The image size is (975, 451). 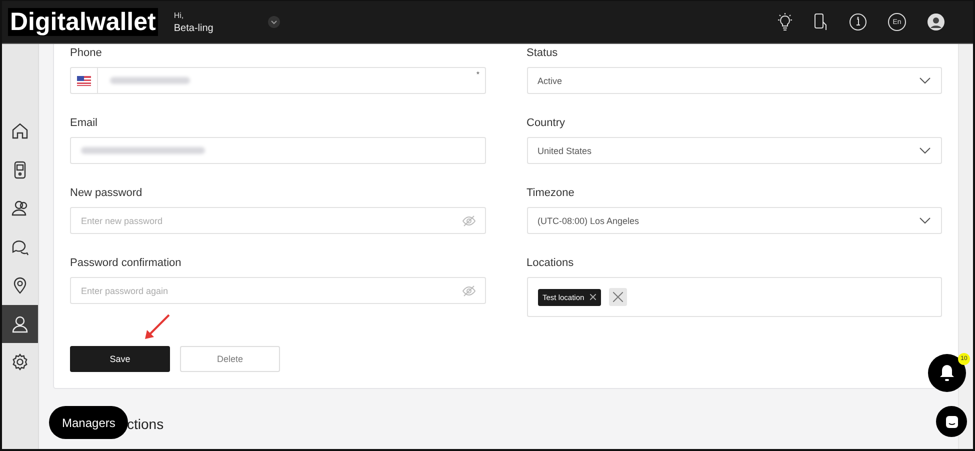 What do you see at coordinates (478, 74) in the screenshot?
I see `required-mark: *` at bounding box center [478, 74].